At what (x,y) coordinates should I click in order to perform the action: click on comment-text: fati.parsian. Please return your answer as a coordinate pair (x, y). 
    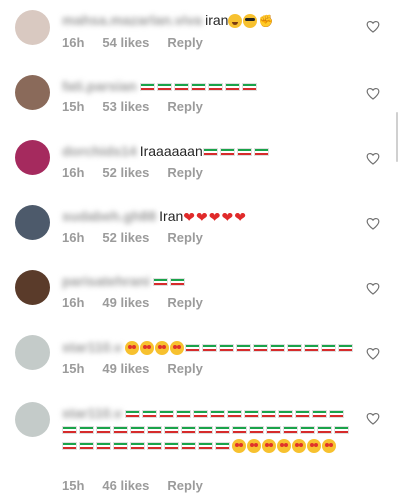
    Looking at the image, I should click on (209, 86).